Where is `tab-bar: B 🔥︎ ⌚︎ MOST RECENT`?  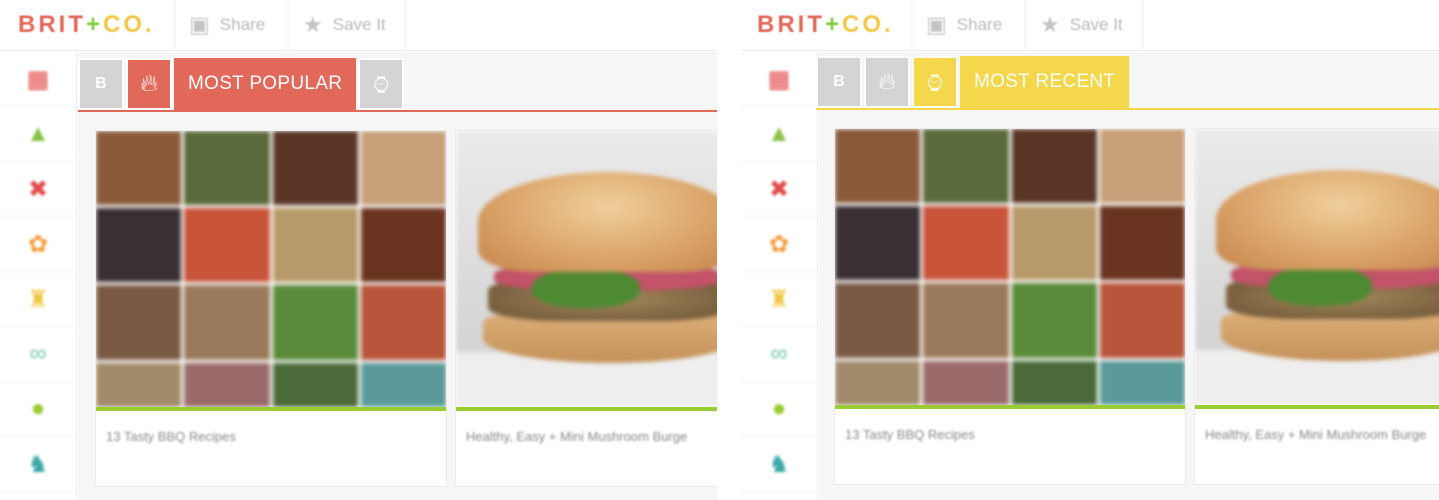
tab-bar: B 🔥︎ ⌚︎ MOST RECENT is located at coordinates (973, 83).